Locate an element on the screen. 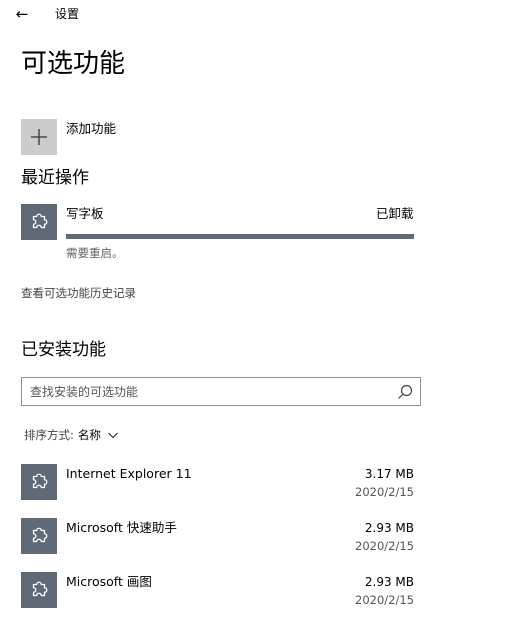 The height and width of the screenshot is (618, 515). recent-item-progress is located at coordinates (240, 236).